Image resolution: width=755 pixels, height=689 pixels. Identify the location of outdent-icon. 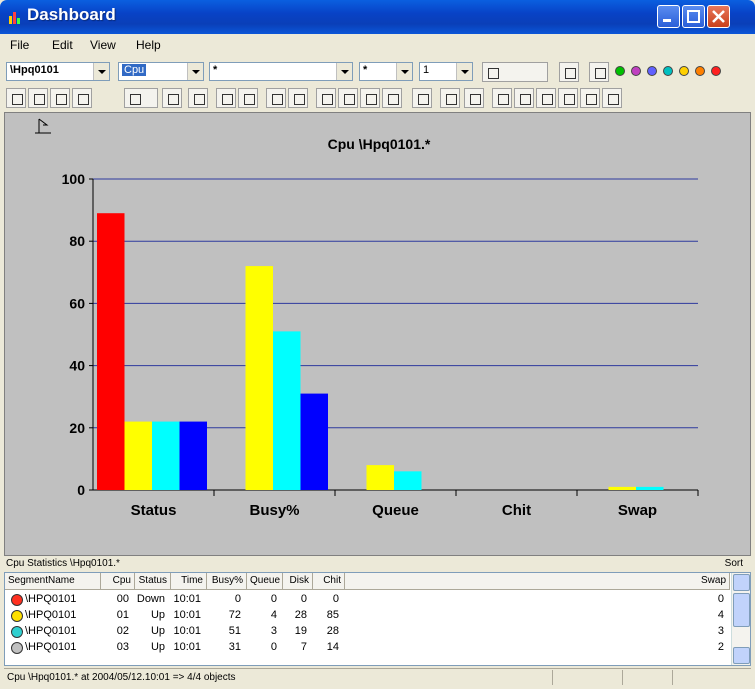
(248, 98).